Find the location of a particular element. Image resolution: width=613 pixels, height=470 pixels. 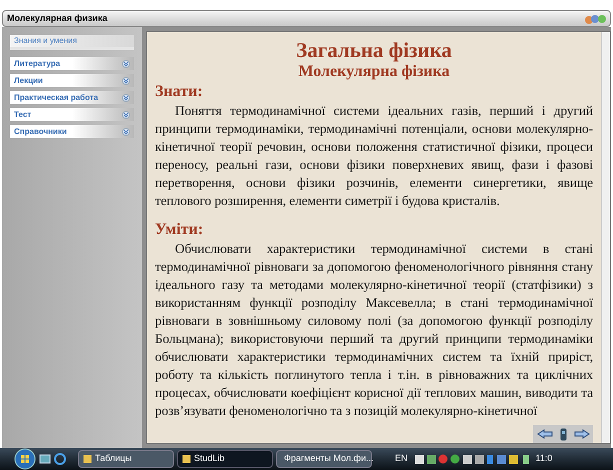

sidebar-item: Лекции is located at coordinates (72, 80).